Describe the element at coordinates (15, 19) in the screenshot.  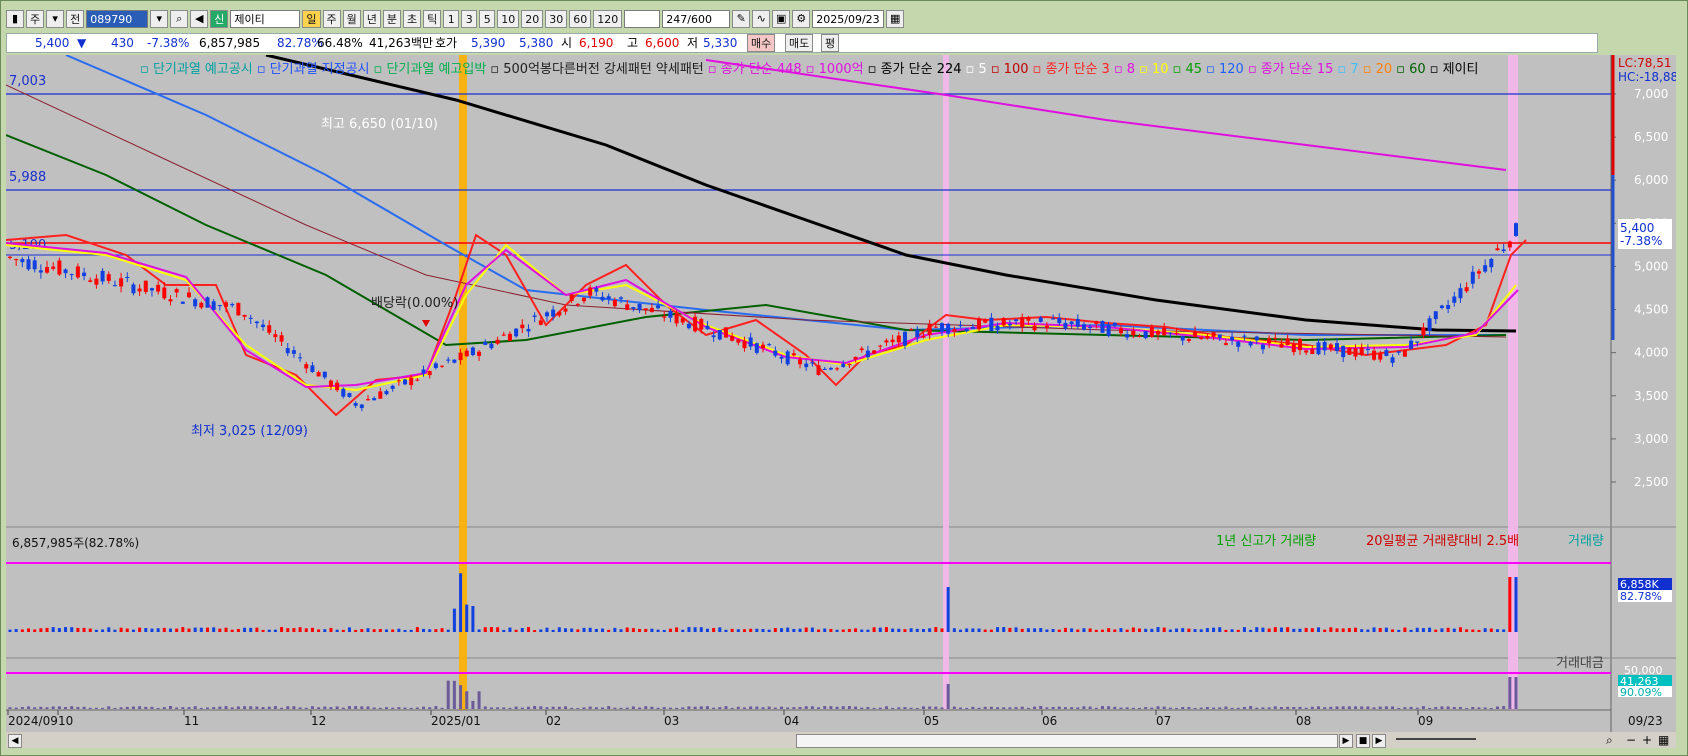
I see `chart-type-icon: ▮` at that location.